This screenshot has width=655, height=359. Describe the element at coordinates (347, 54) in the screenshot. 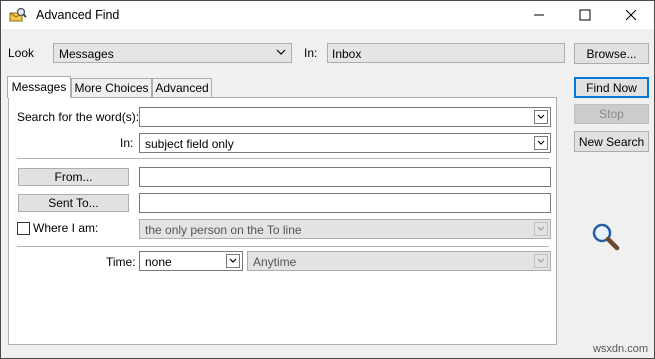

I see `in-folder-value: Inbox` at that location.